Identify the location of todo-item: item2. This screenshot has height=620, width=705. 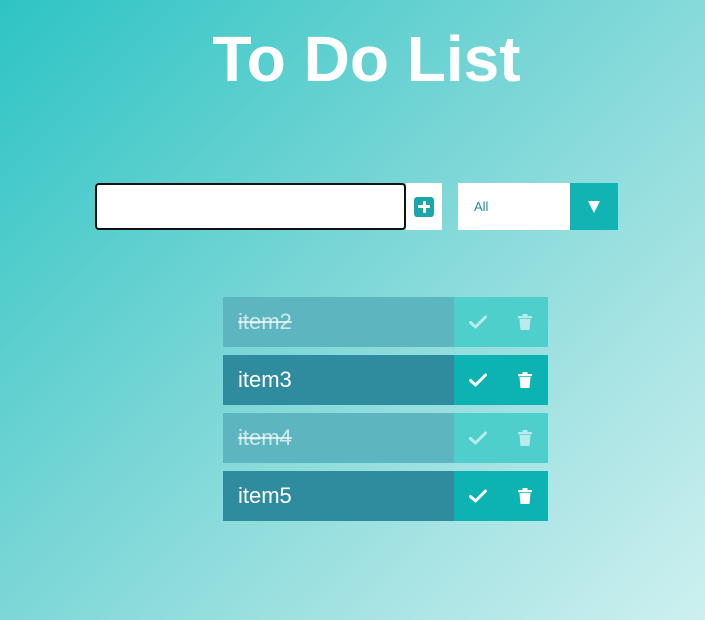
(385, 322).